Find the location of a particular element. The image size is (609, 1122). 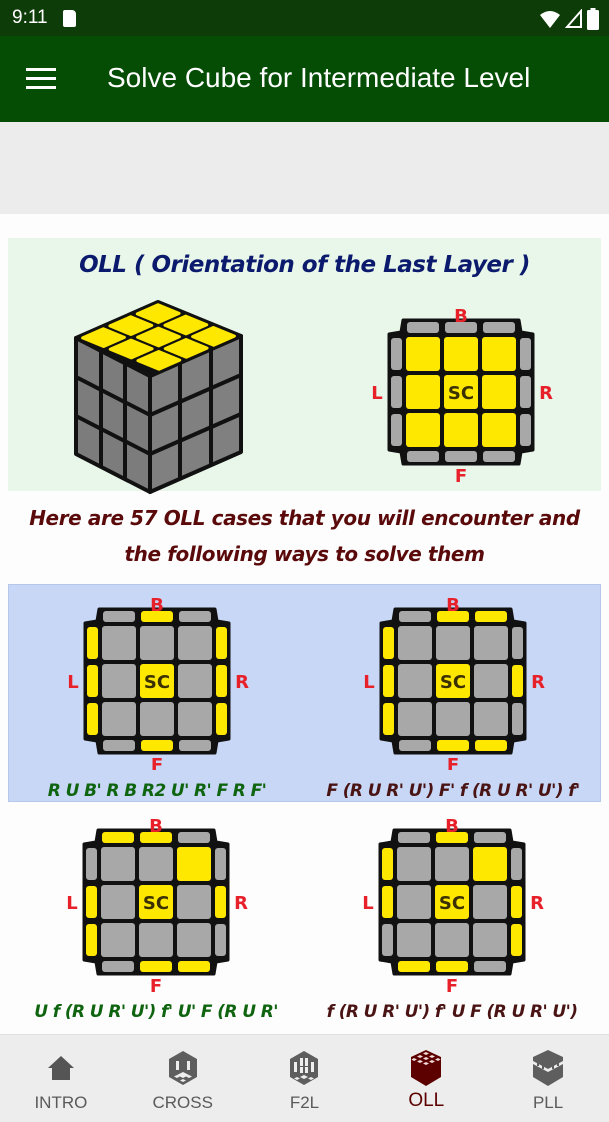

case-algorithm: f (R U R' U') f' U F (R U R' U') is located at coordinates (452, 1012).